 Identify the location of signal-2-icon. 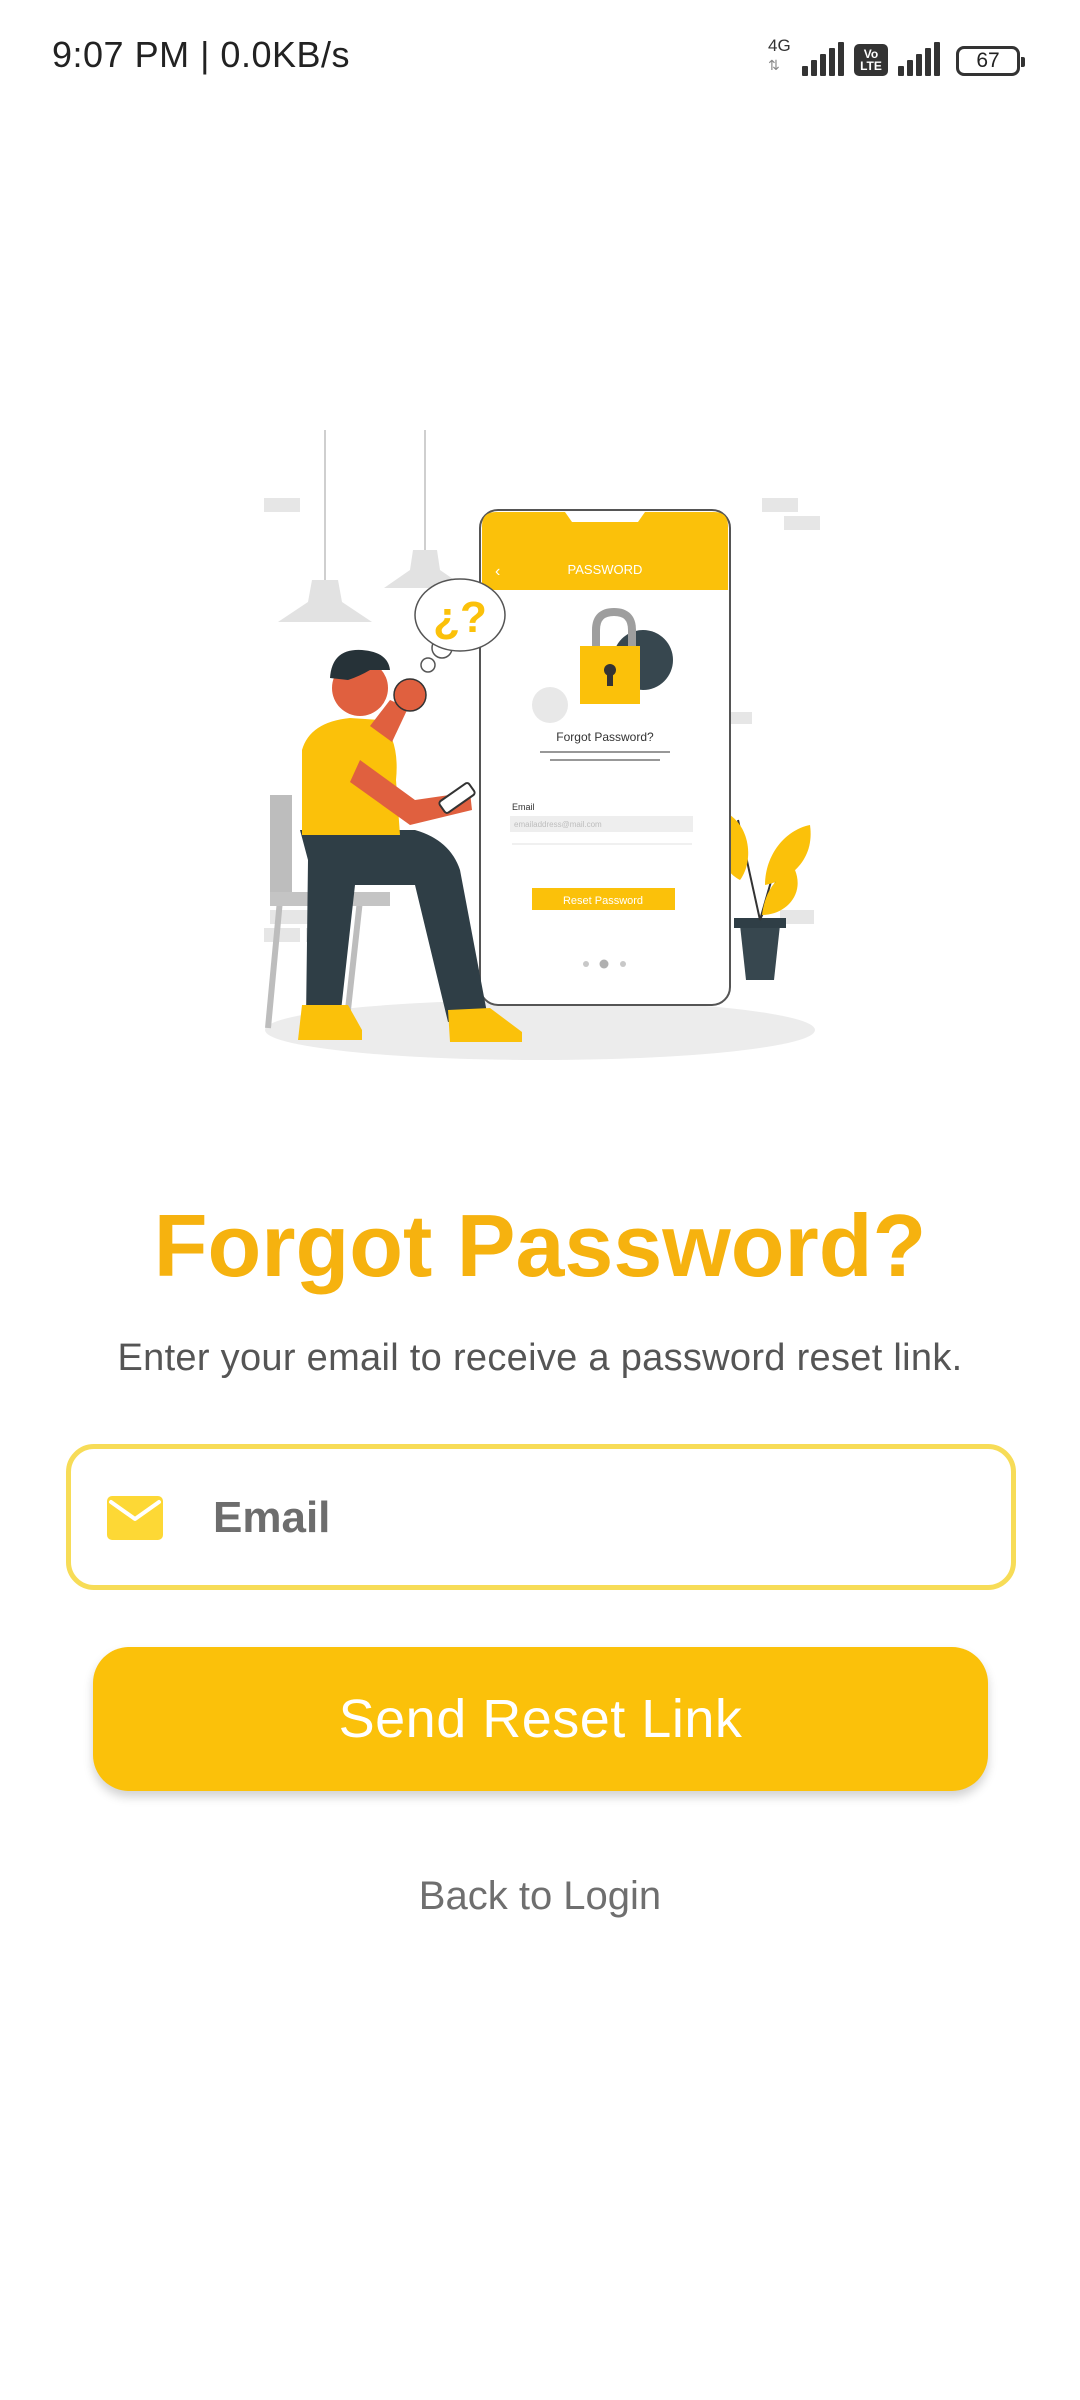
(919, 59).